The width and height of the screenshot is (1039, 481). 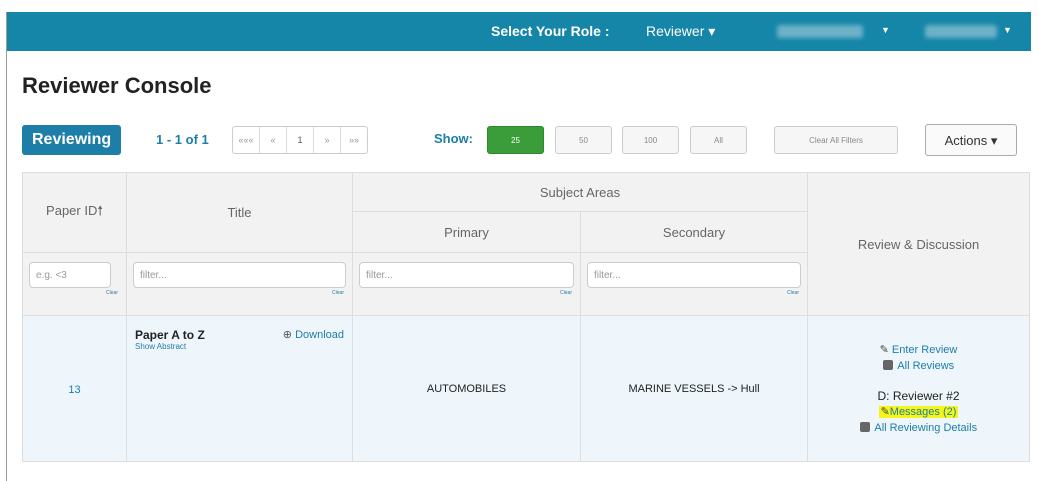 What do you see at coordinates (354, 140) in the screenshot?
I see `last-page-button: »»` at bounding box center [354, 140].